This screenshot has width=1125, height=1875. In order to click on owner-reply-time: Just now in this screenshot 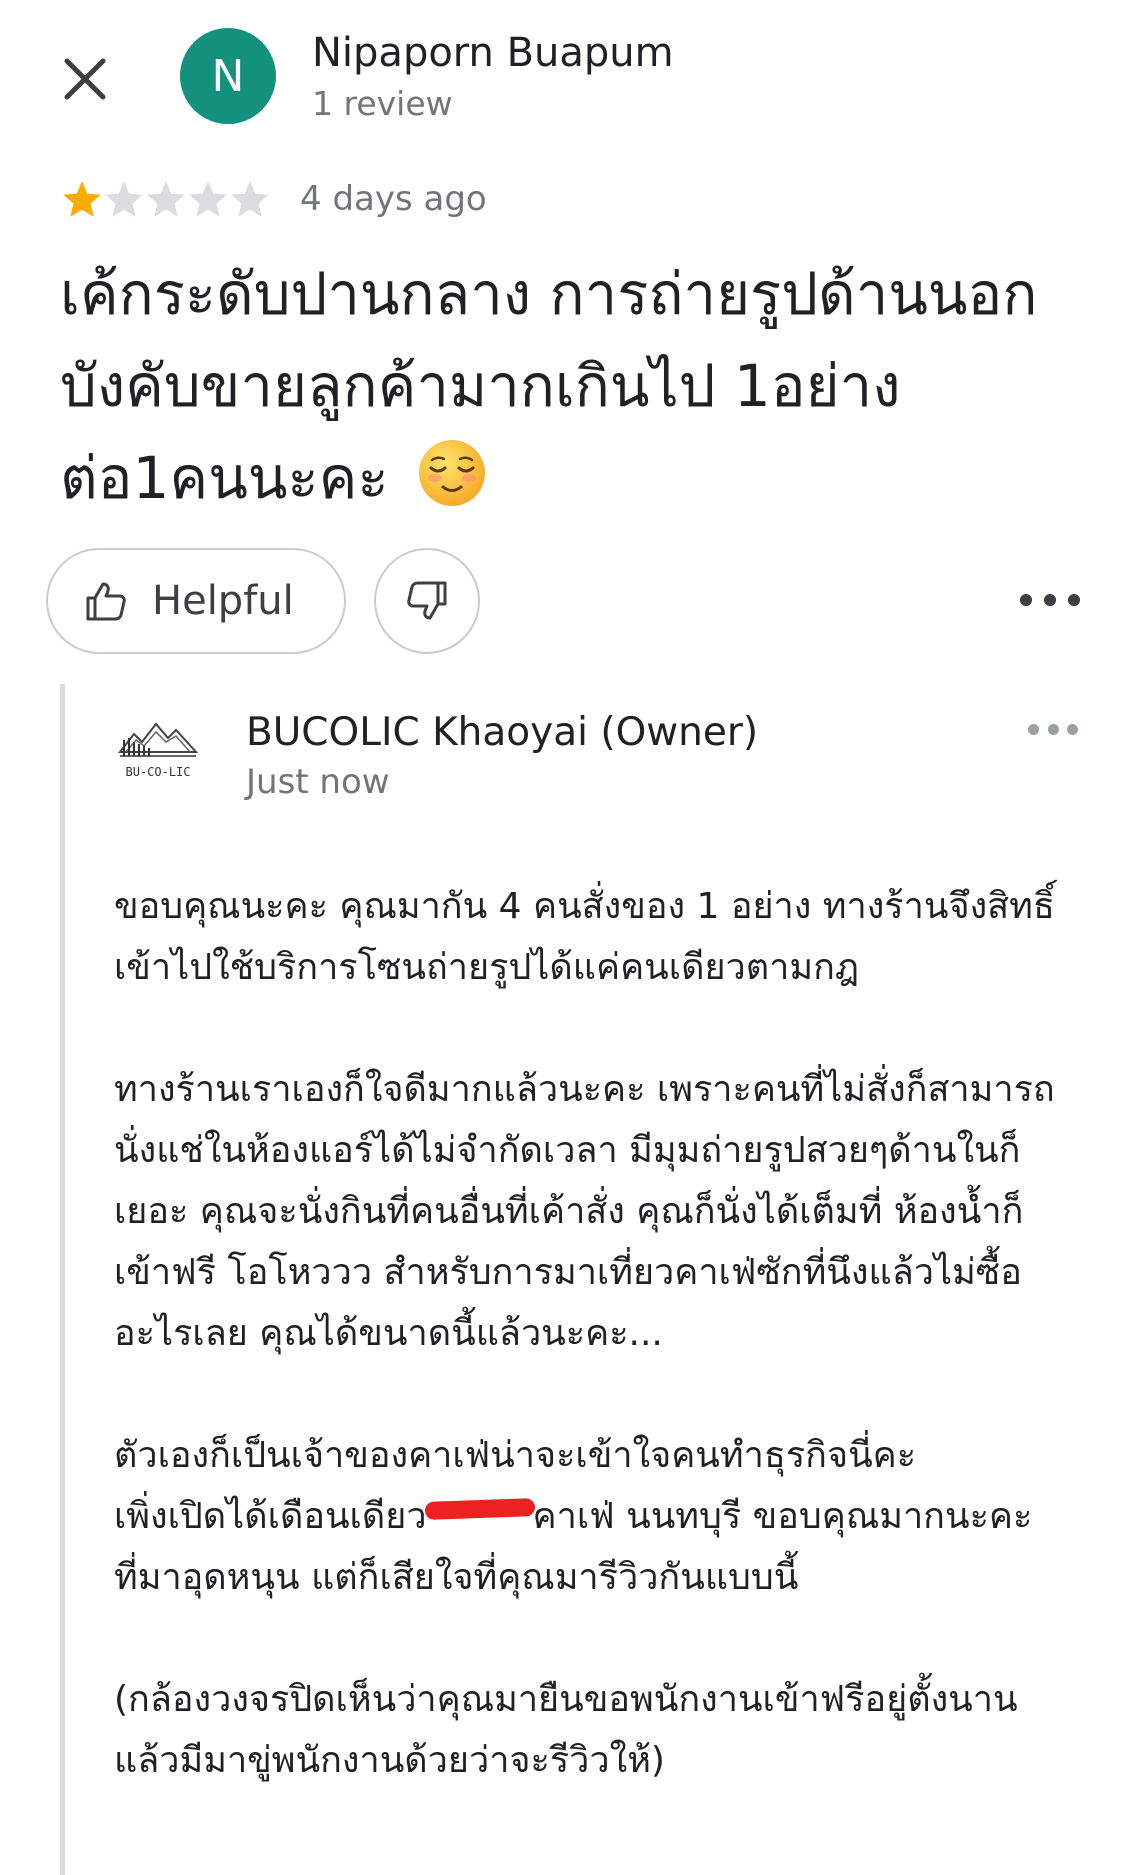, I will do `click(318, 782)`.